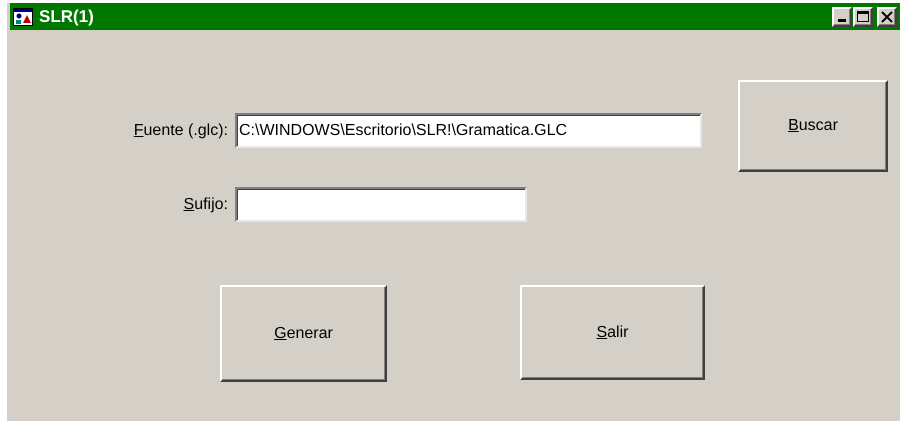 This screenshot has width=906, height=421. What do you see at coordinates (67, 17) in the screenshot?
I see `window-title: SLR(1)` at bounding box center [67, 17].